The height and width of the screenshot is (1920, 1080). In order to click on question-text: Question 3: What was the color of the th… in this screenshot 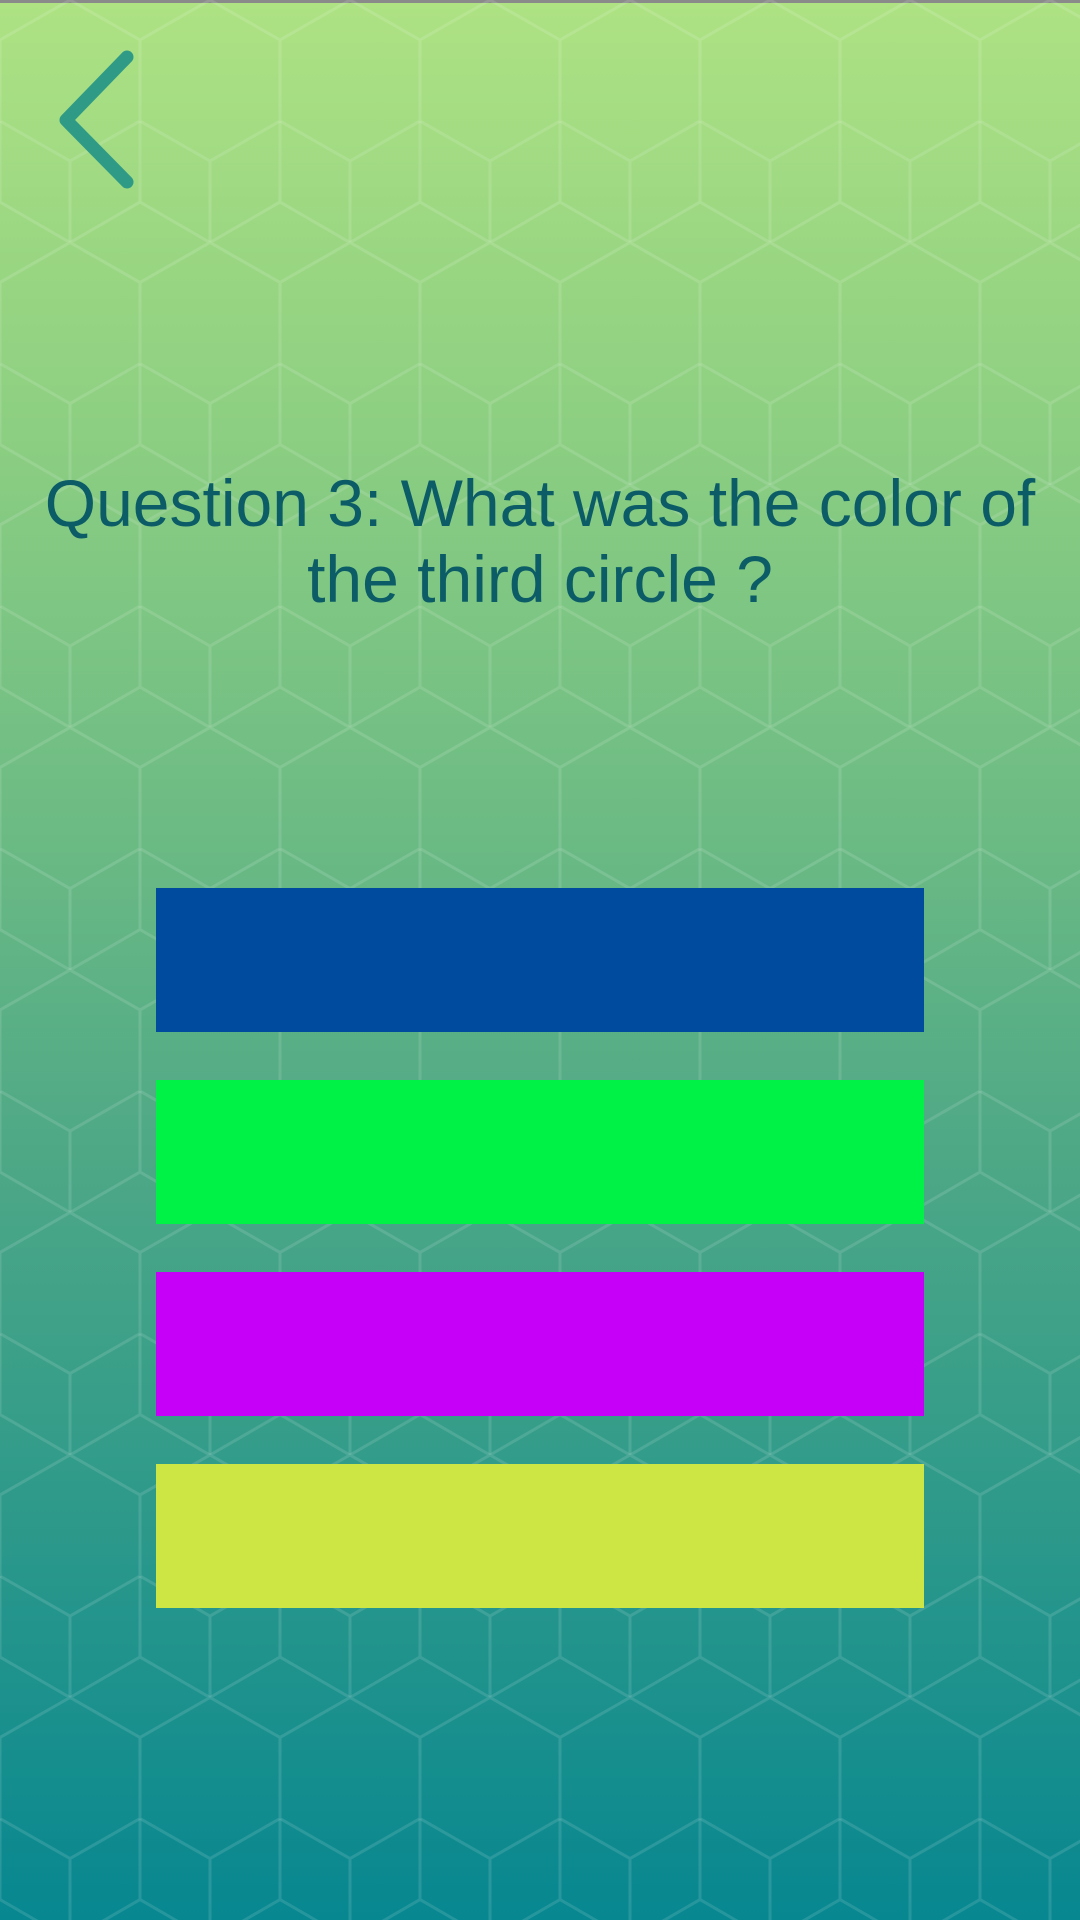, I will do `click(540, 541)`.